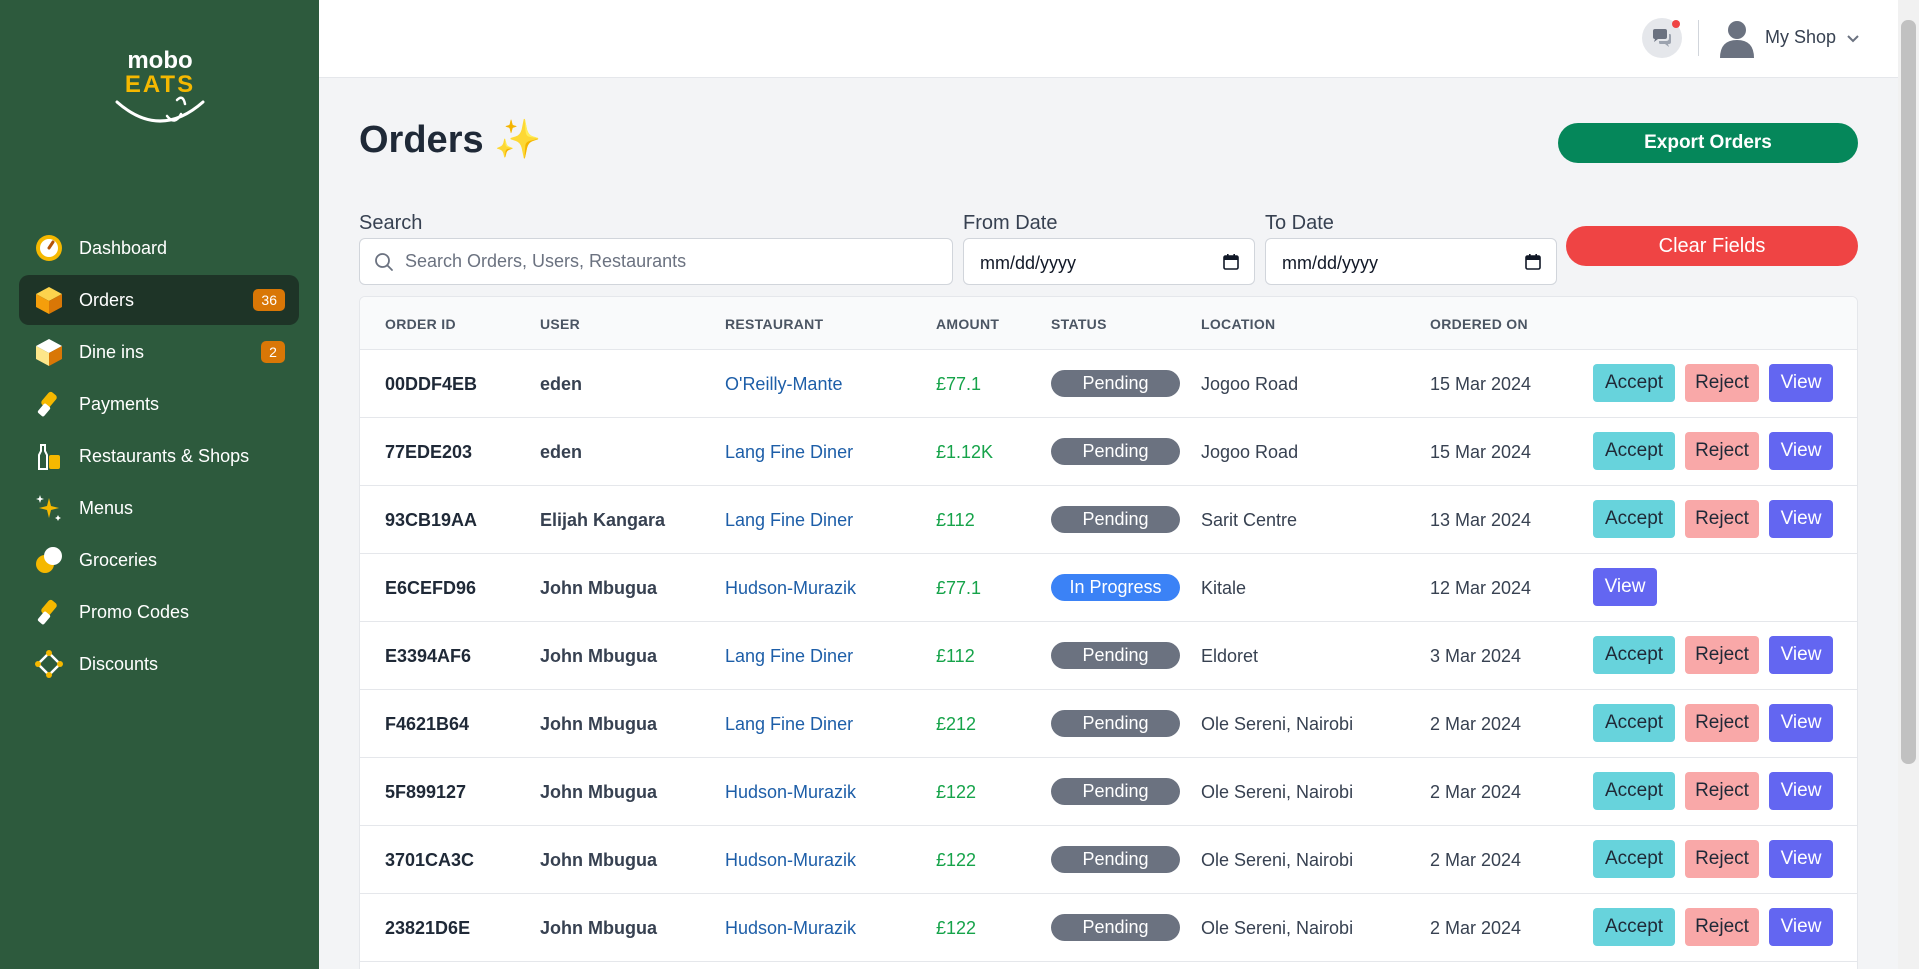 The image size is (1919, 969). What do you see at coordinates (49, 664) in the screenshot?
I see `discounts-icon` at bounding box center [49, 664].